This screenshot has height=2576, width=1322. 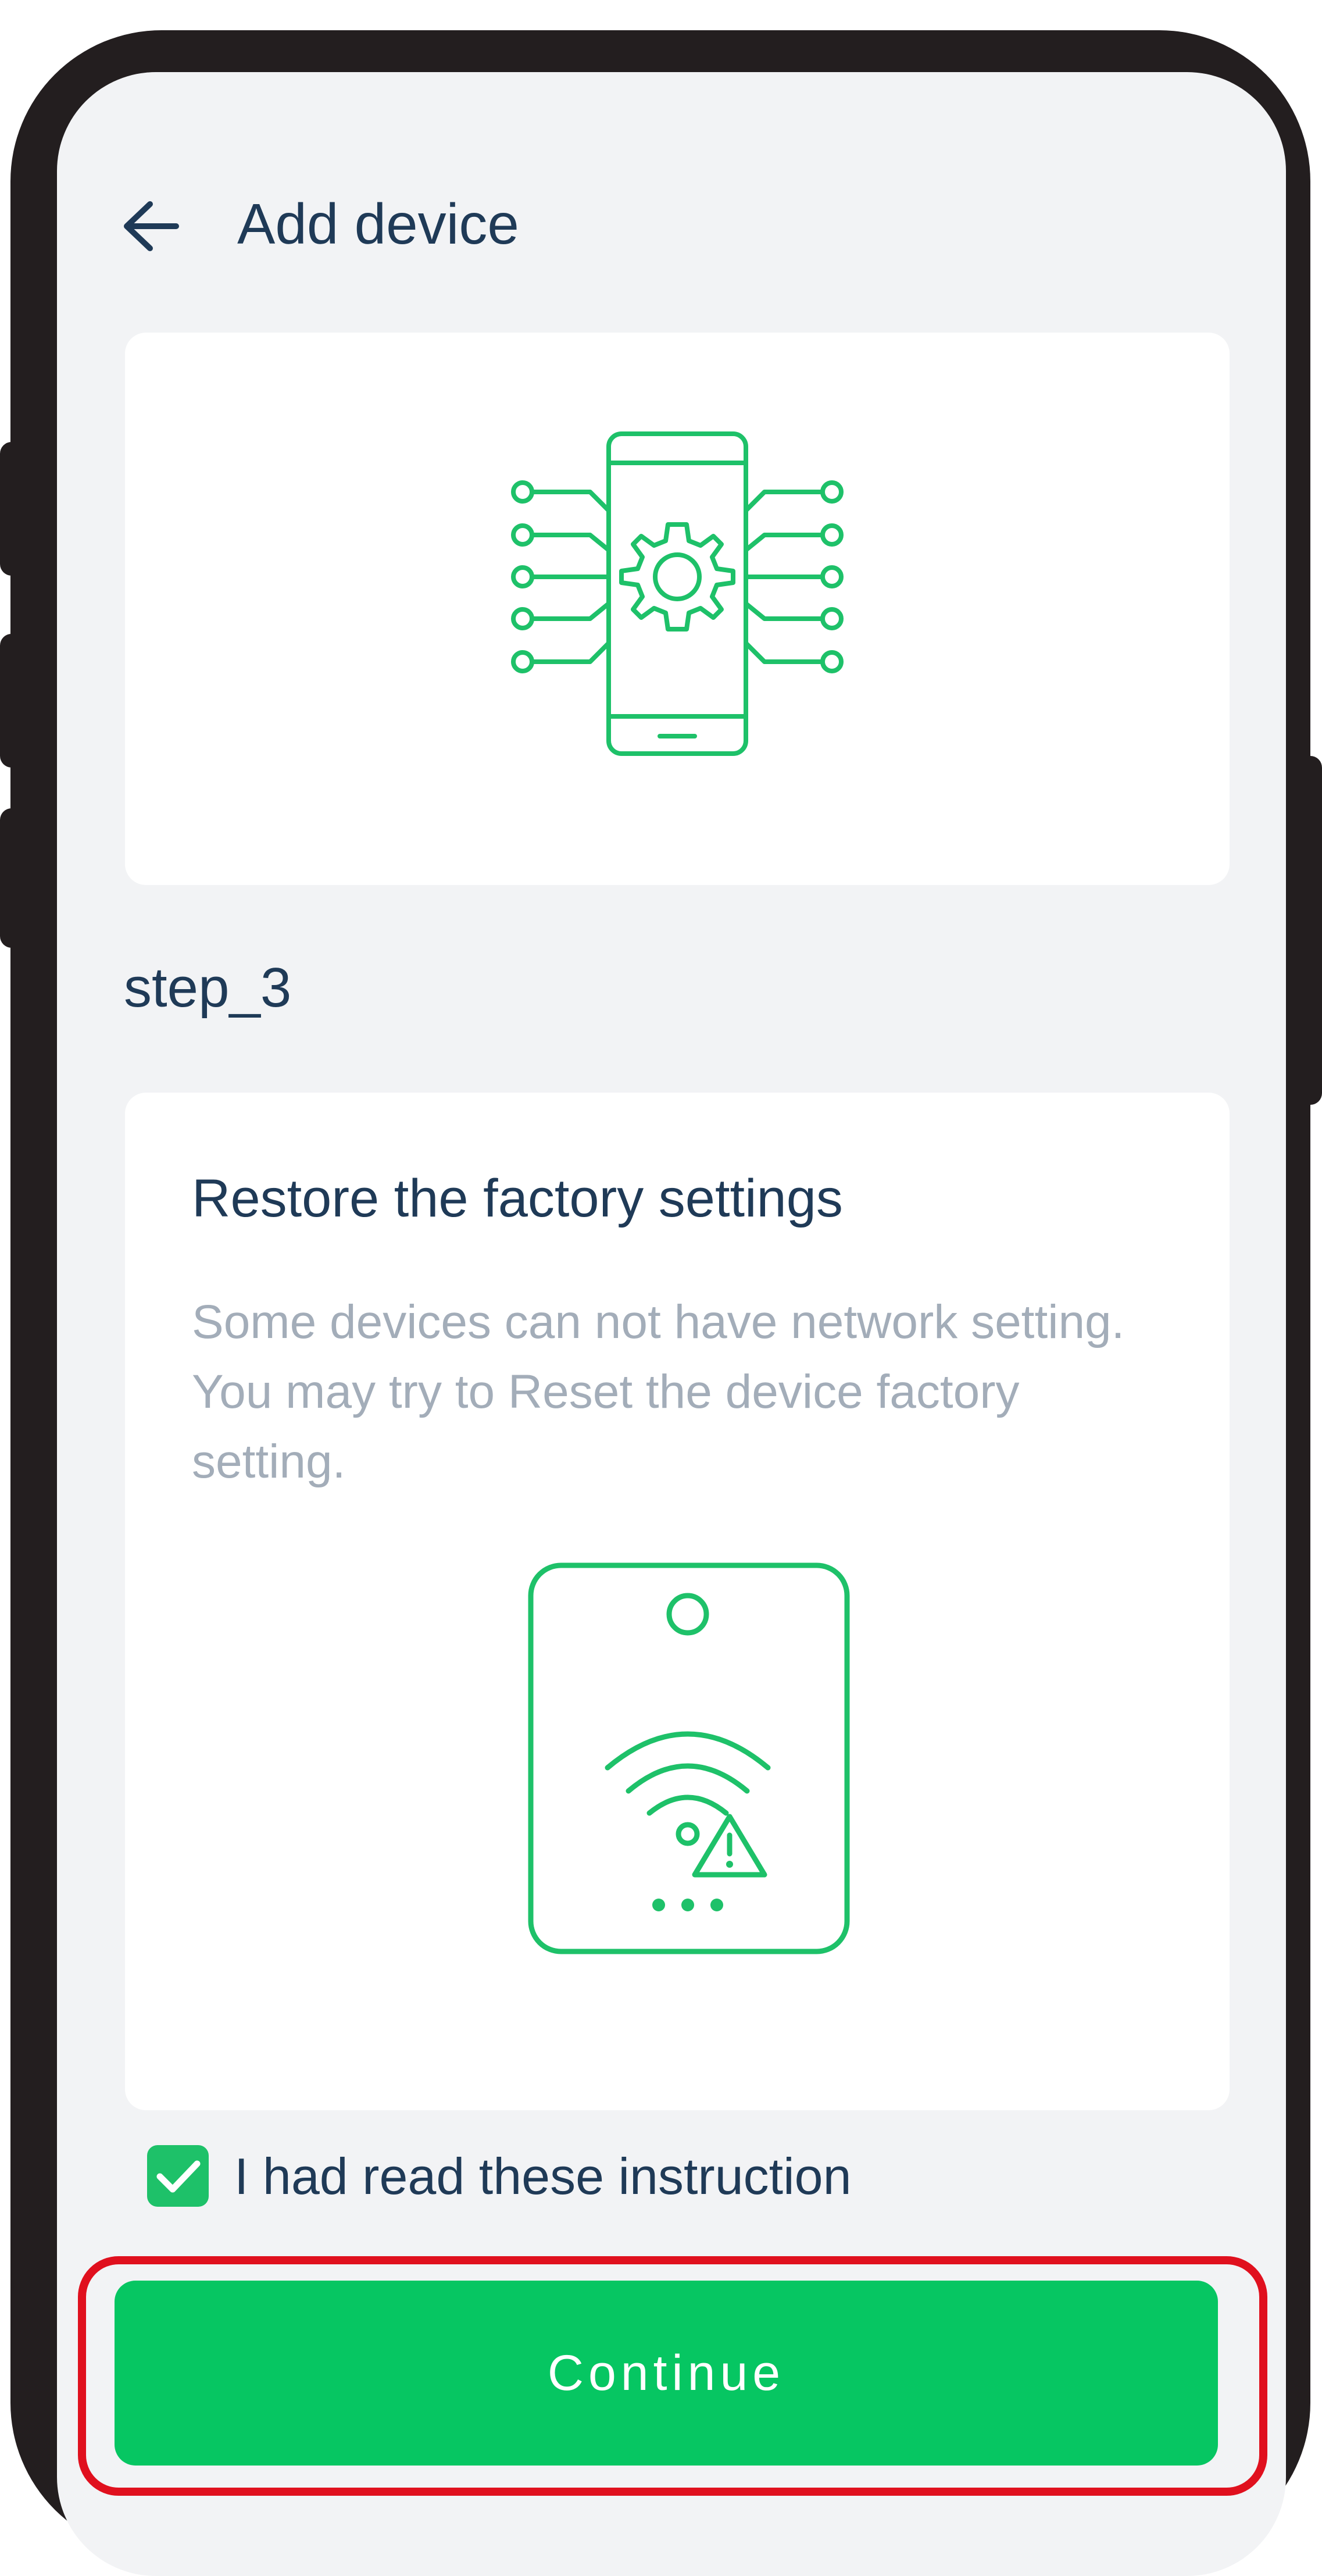 I want to click on app-header: Add device, so click(x=671, y=223).